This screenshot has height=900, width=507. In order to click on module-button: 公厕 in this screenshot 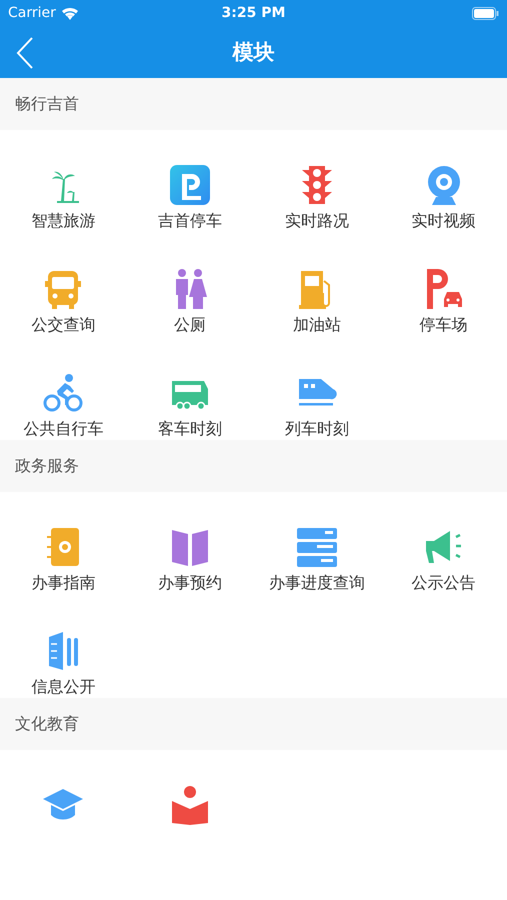, I will do `click(190, 302)`.